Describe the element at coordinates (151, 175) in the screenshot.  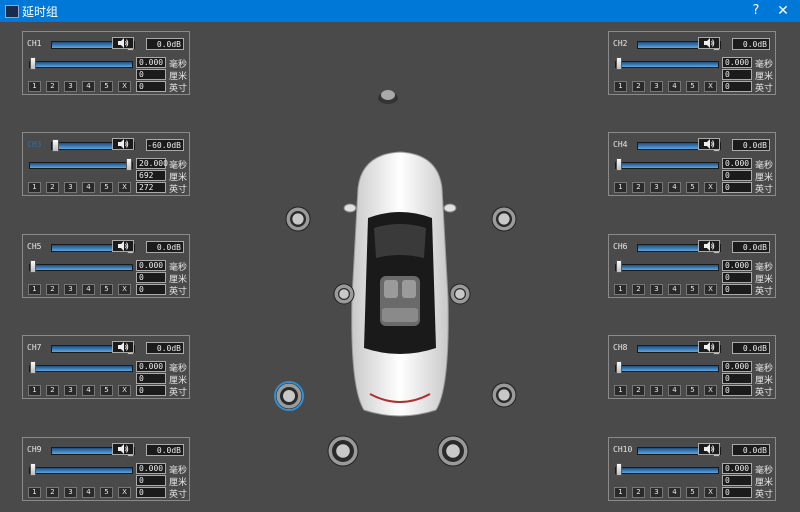
I see `delay-cm-field: 692` at that location.